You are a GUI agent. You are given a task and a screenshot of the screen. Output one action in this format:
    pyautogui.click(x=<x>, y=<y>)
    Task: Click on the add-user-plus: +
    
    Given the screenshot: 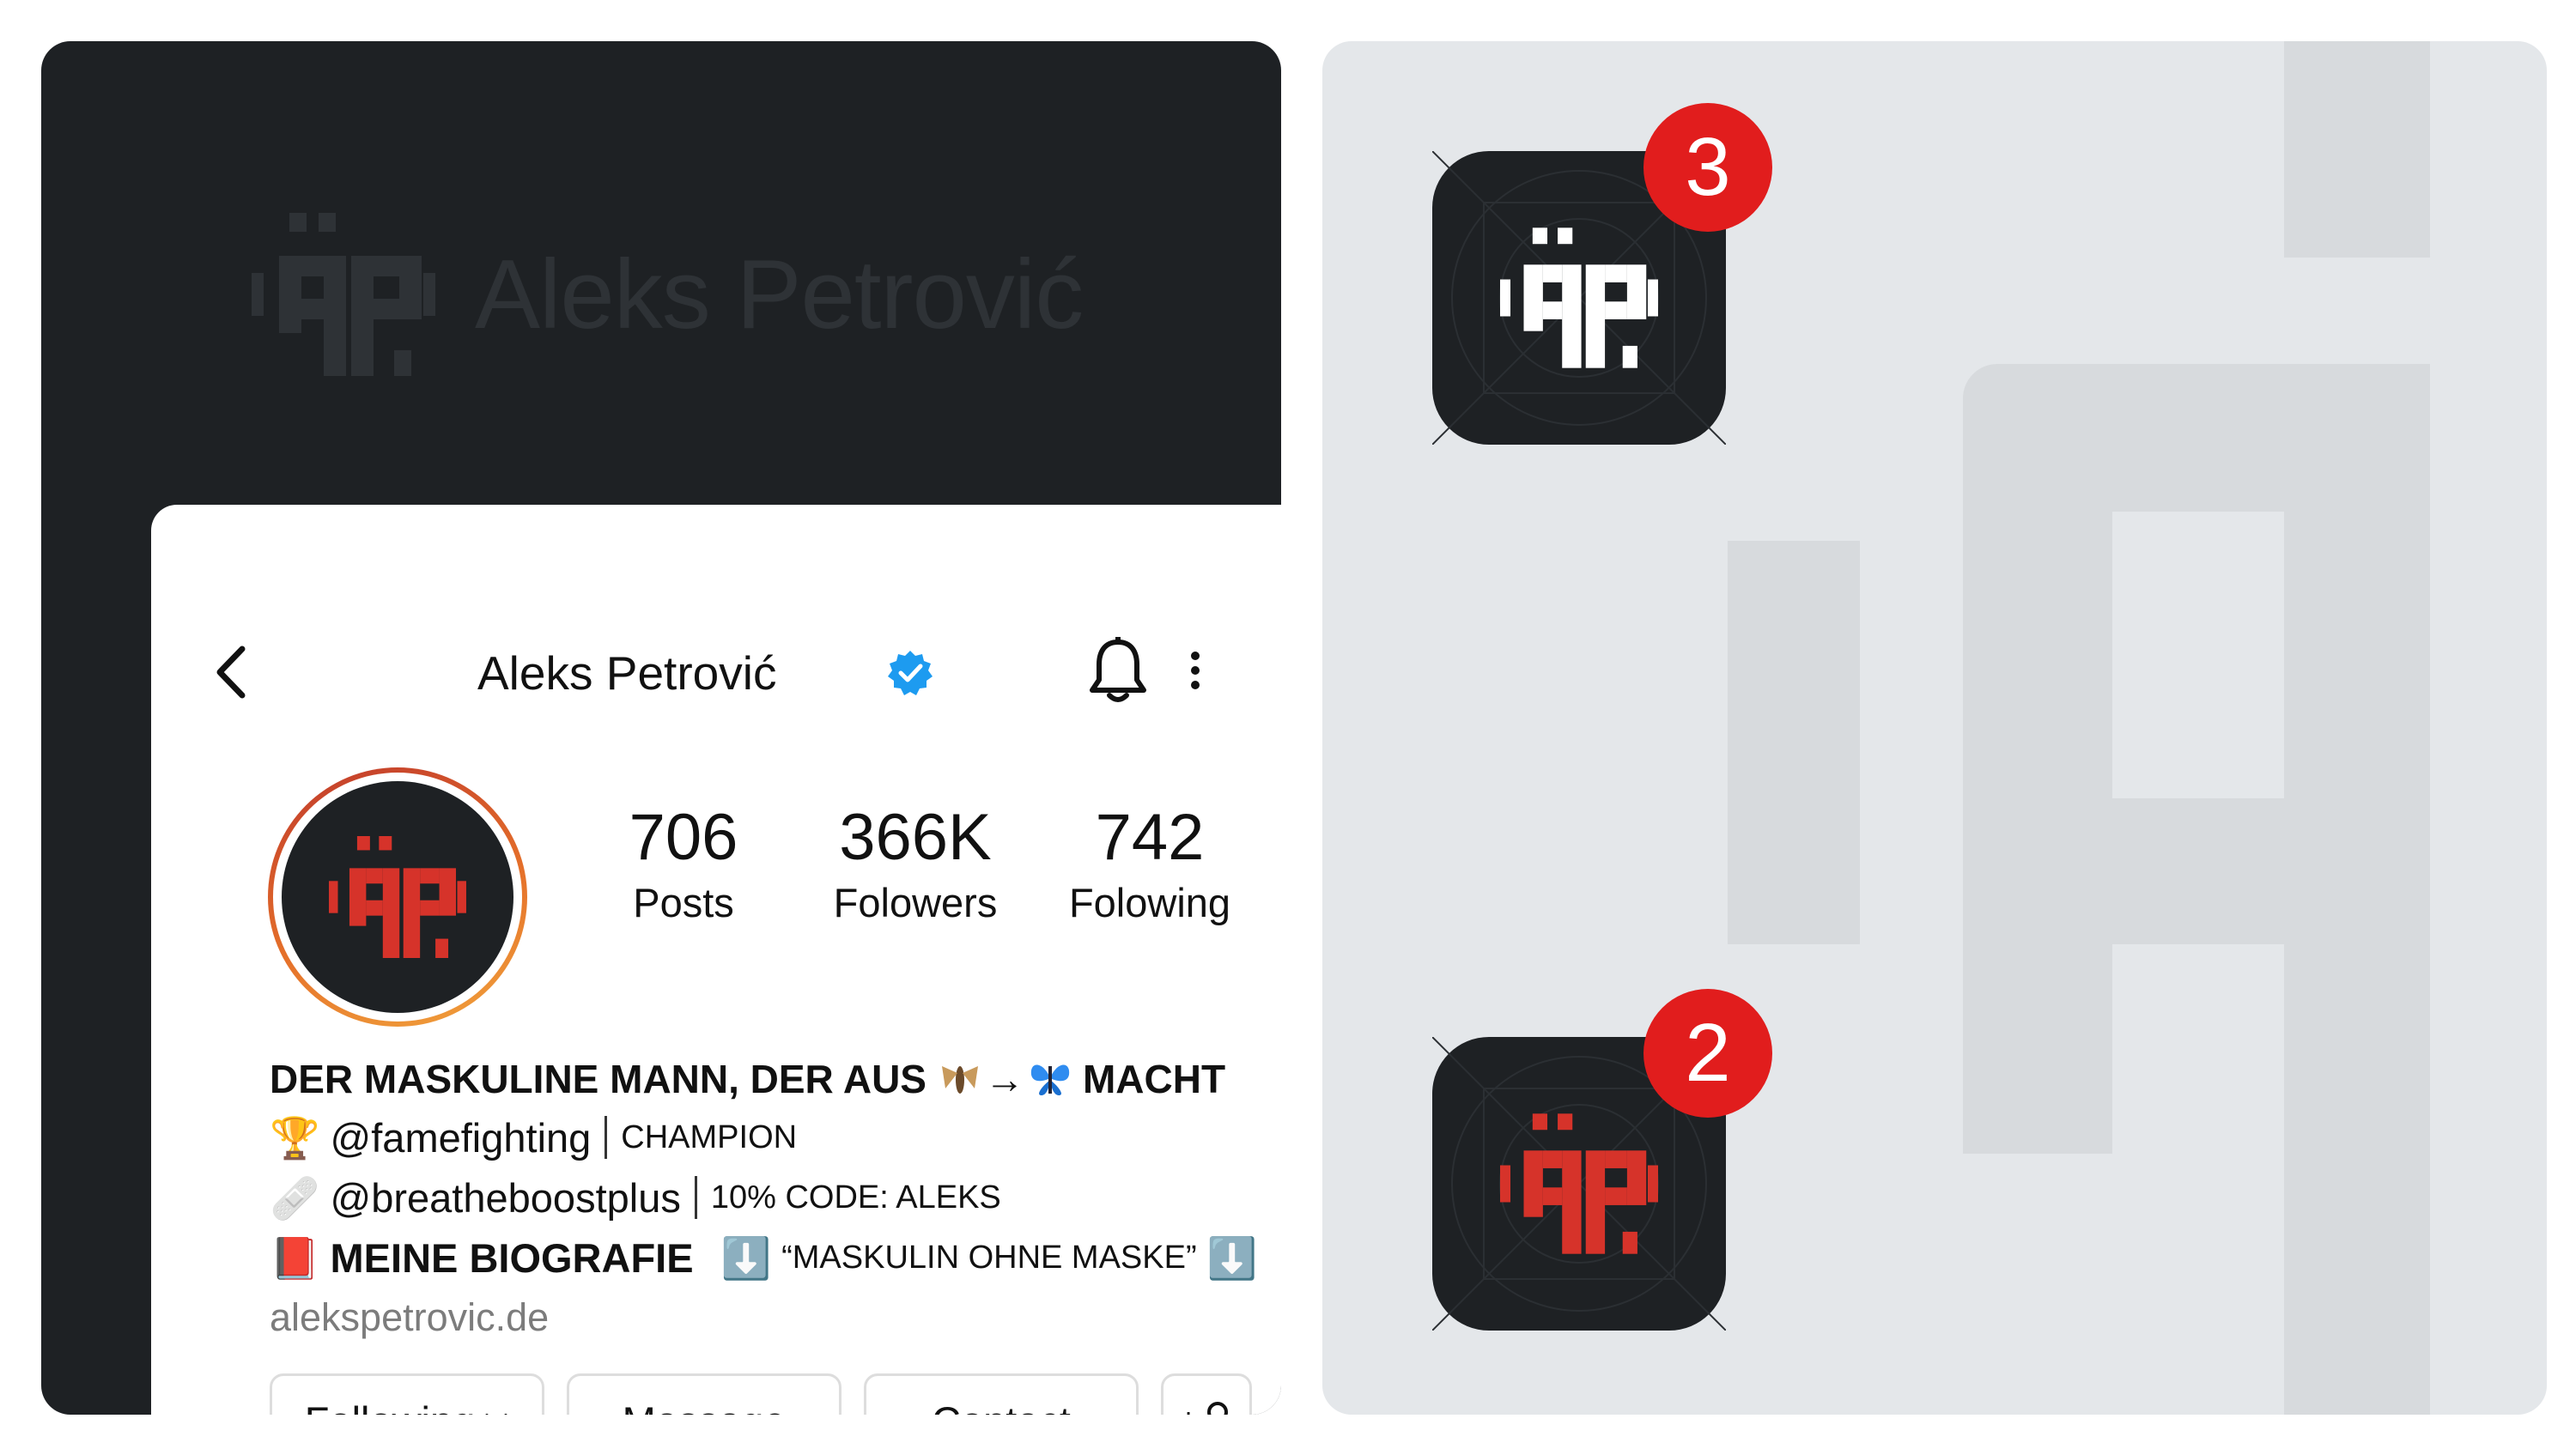 What is the action you would take?
    pyautogui.click(x=1188, y=1409)
    